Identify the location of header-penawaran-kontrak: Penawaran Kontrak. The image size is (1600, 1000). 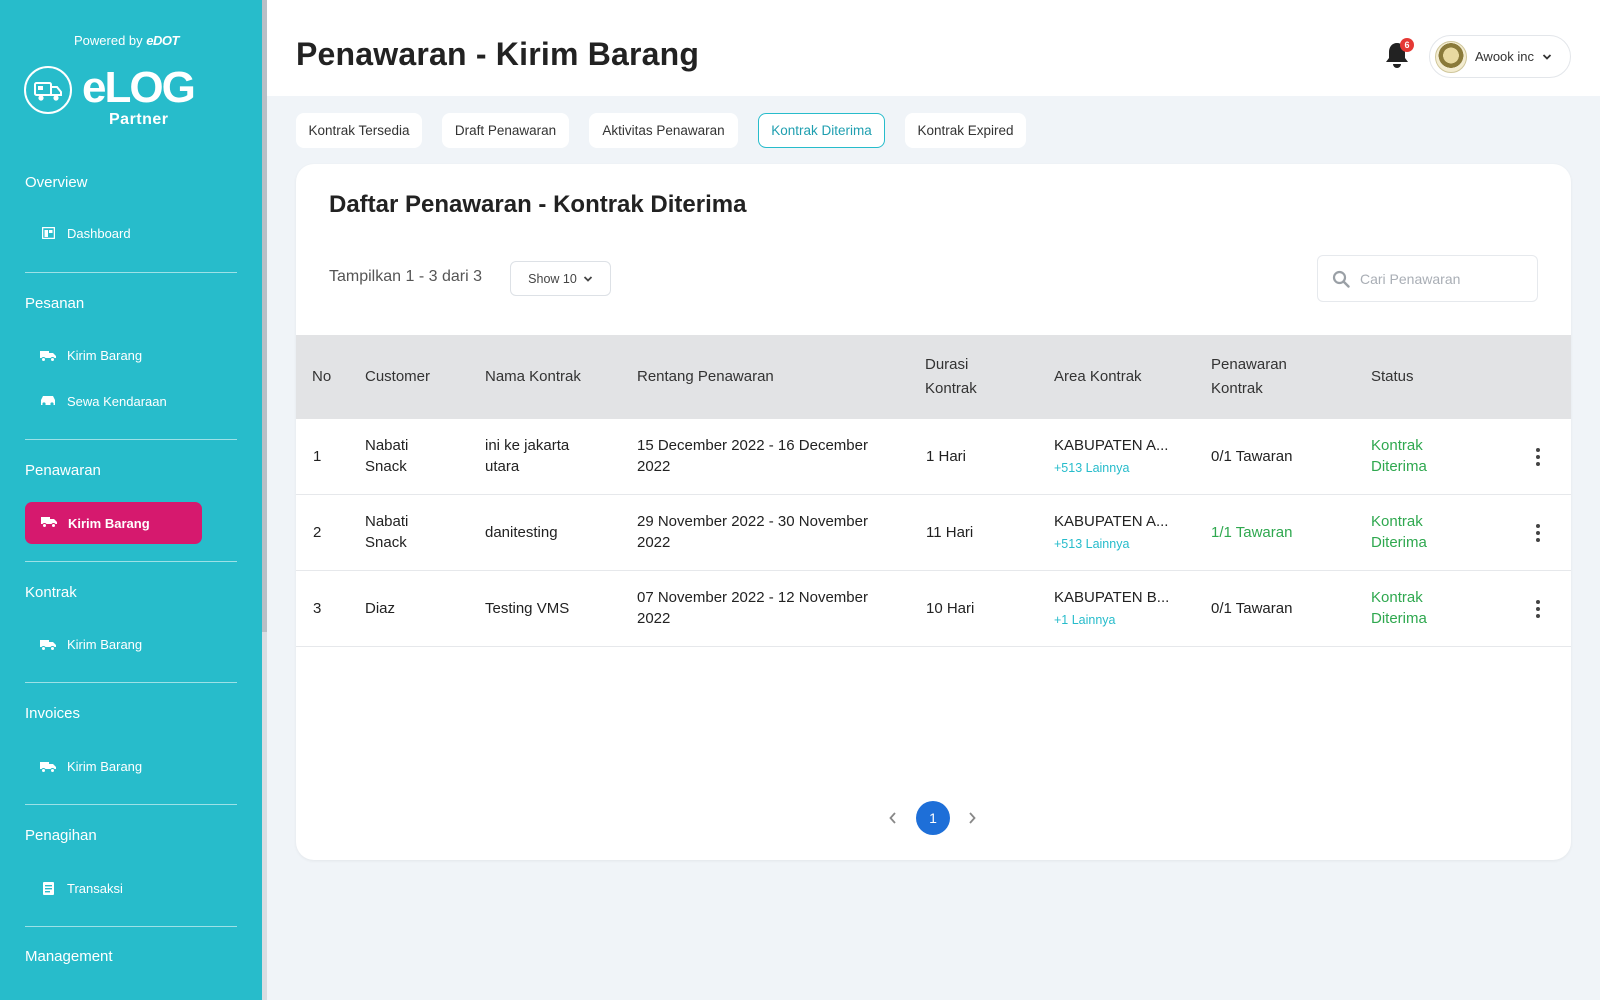
(1249, 377).